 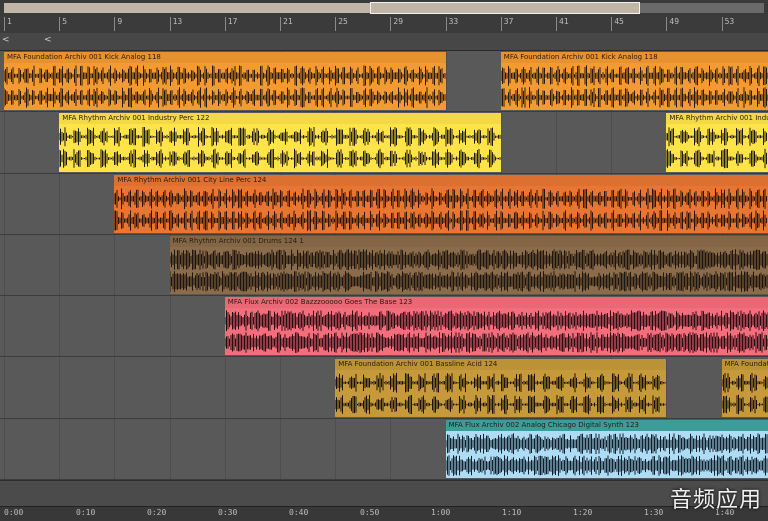 What do you see at coordinates (157, 512) in the screenshot?
I see `time-ruler-tick: 0:20` at bounding box center [157, 512].